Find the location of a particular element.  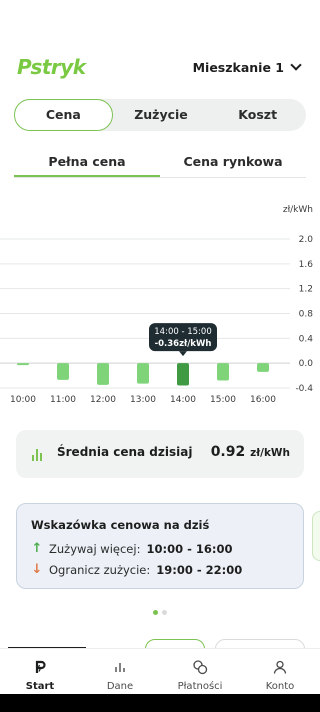

chevron-down-icon is located at coordinates (296, 65).